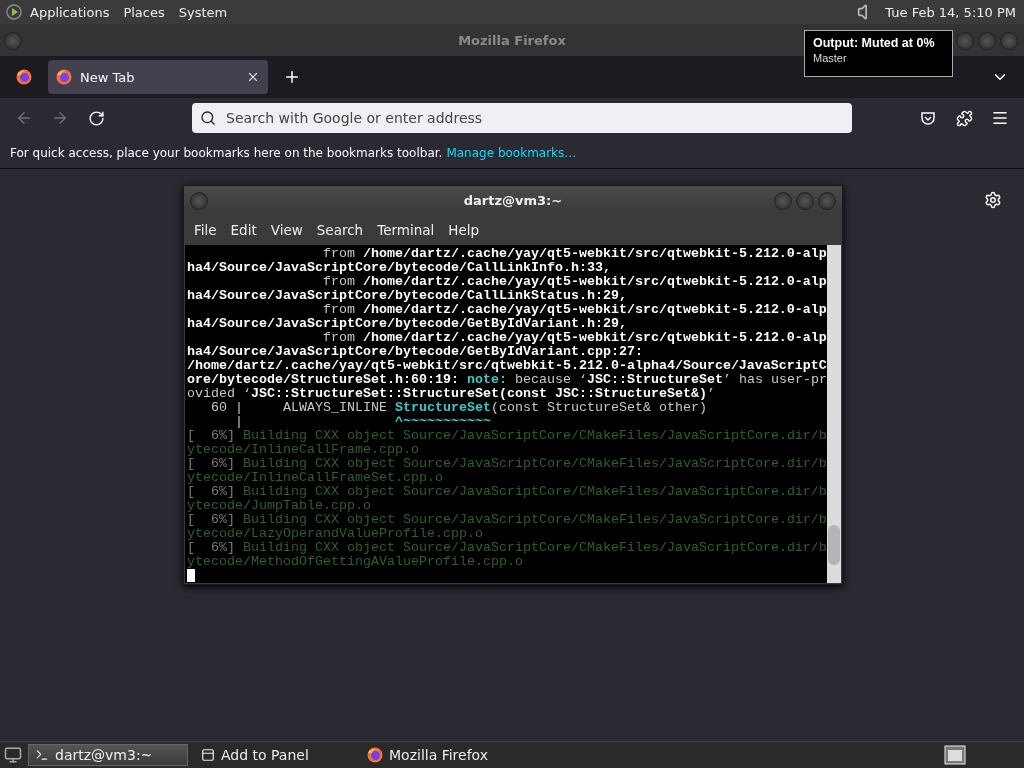 The image size is (1024, 768). I want to click on settings-icon, so click(993, 200).